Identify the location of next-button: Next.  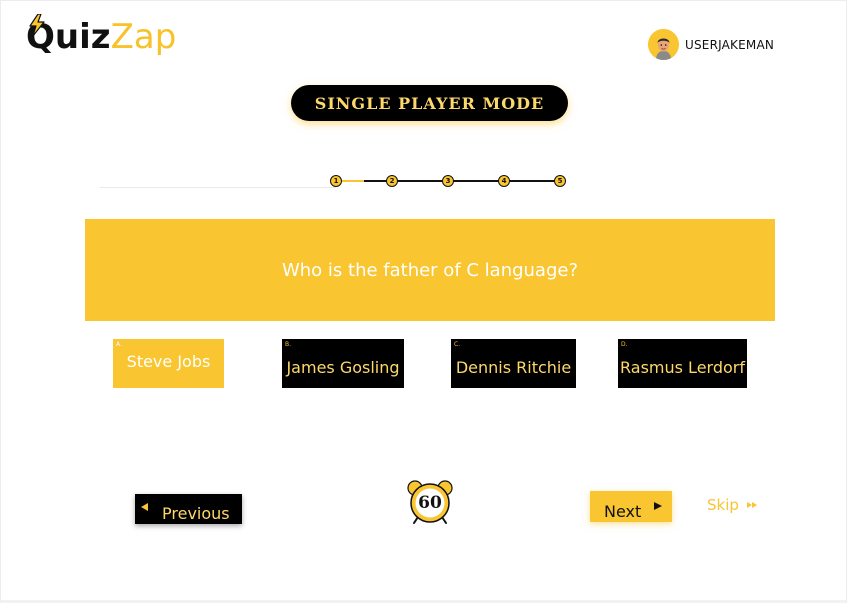
(631, 506).